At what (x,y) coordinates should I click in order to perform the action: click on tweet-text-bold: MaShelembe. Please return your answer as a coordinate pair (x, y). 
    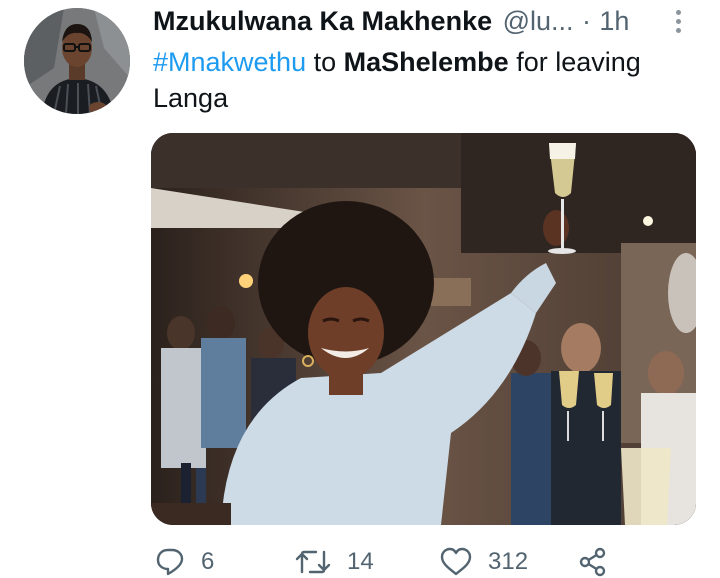
    Looking at the image, I should click on (426, 62).